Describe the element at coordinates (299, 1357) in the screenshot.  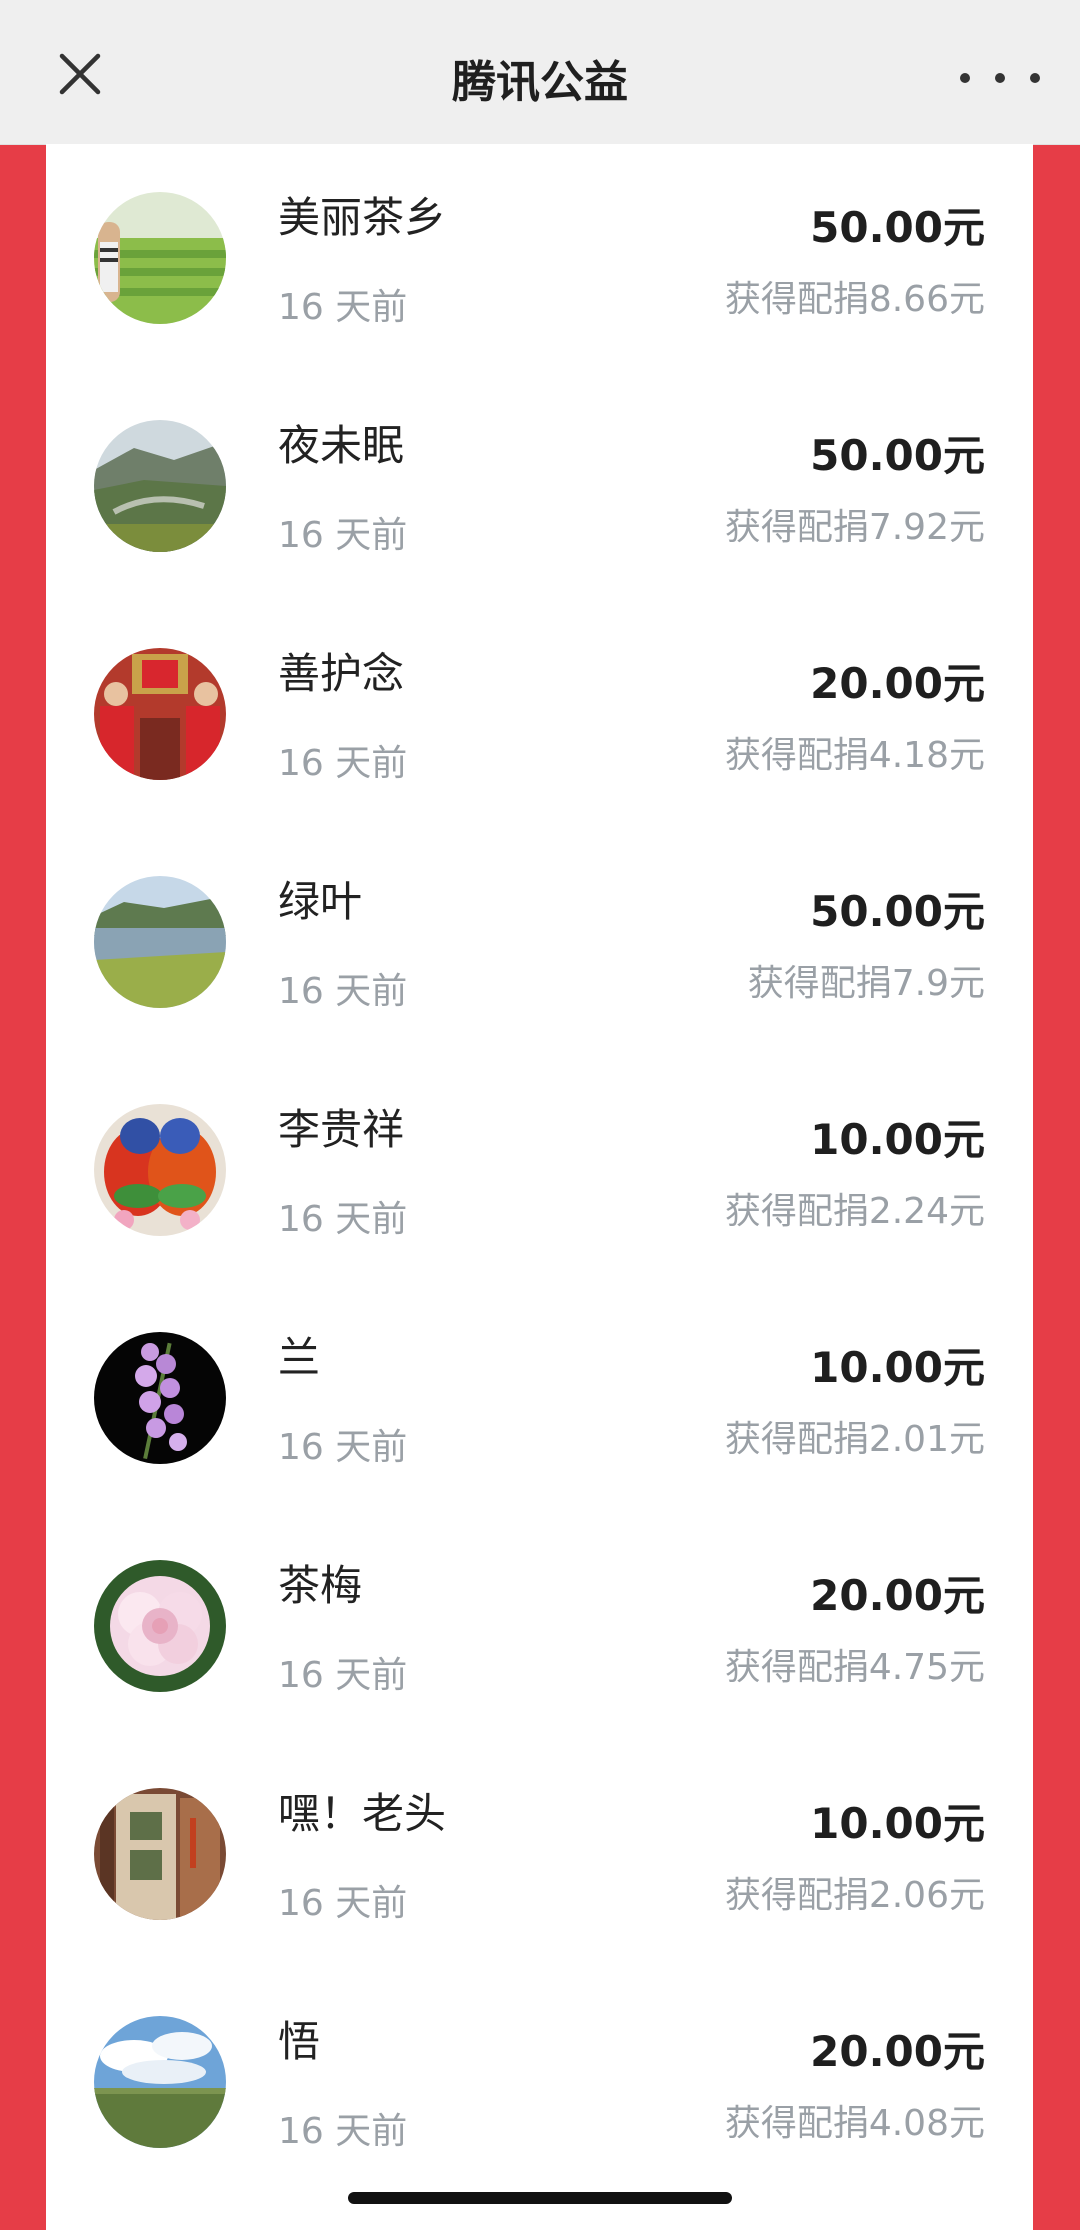
I see `donor-name: 兰` at that location.